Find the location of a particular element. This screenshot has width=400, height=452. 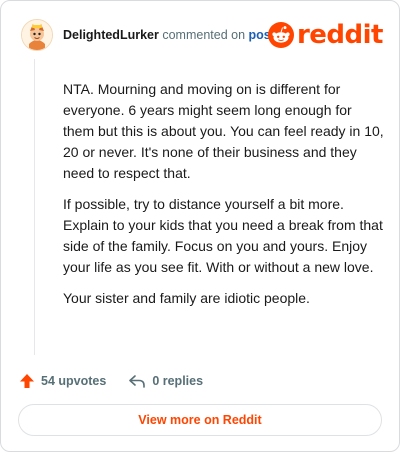

thread-line is located at coordinates (34, 207).